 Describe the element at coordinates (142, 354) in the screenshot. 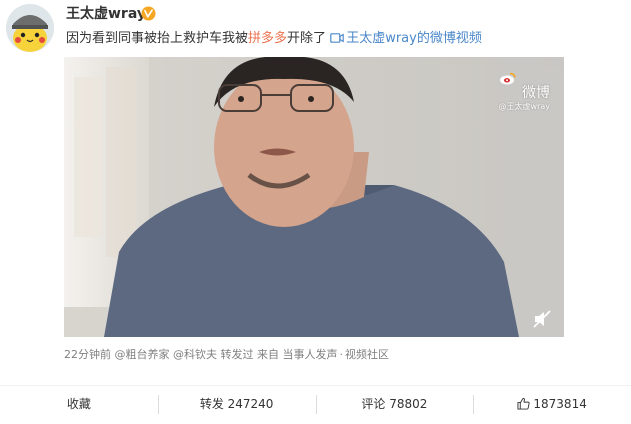

I see `repost-user-1: @粗台养家` at that location.